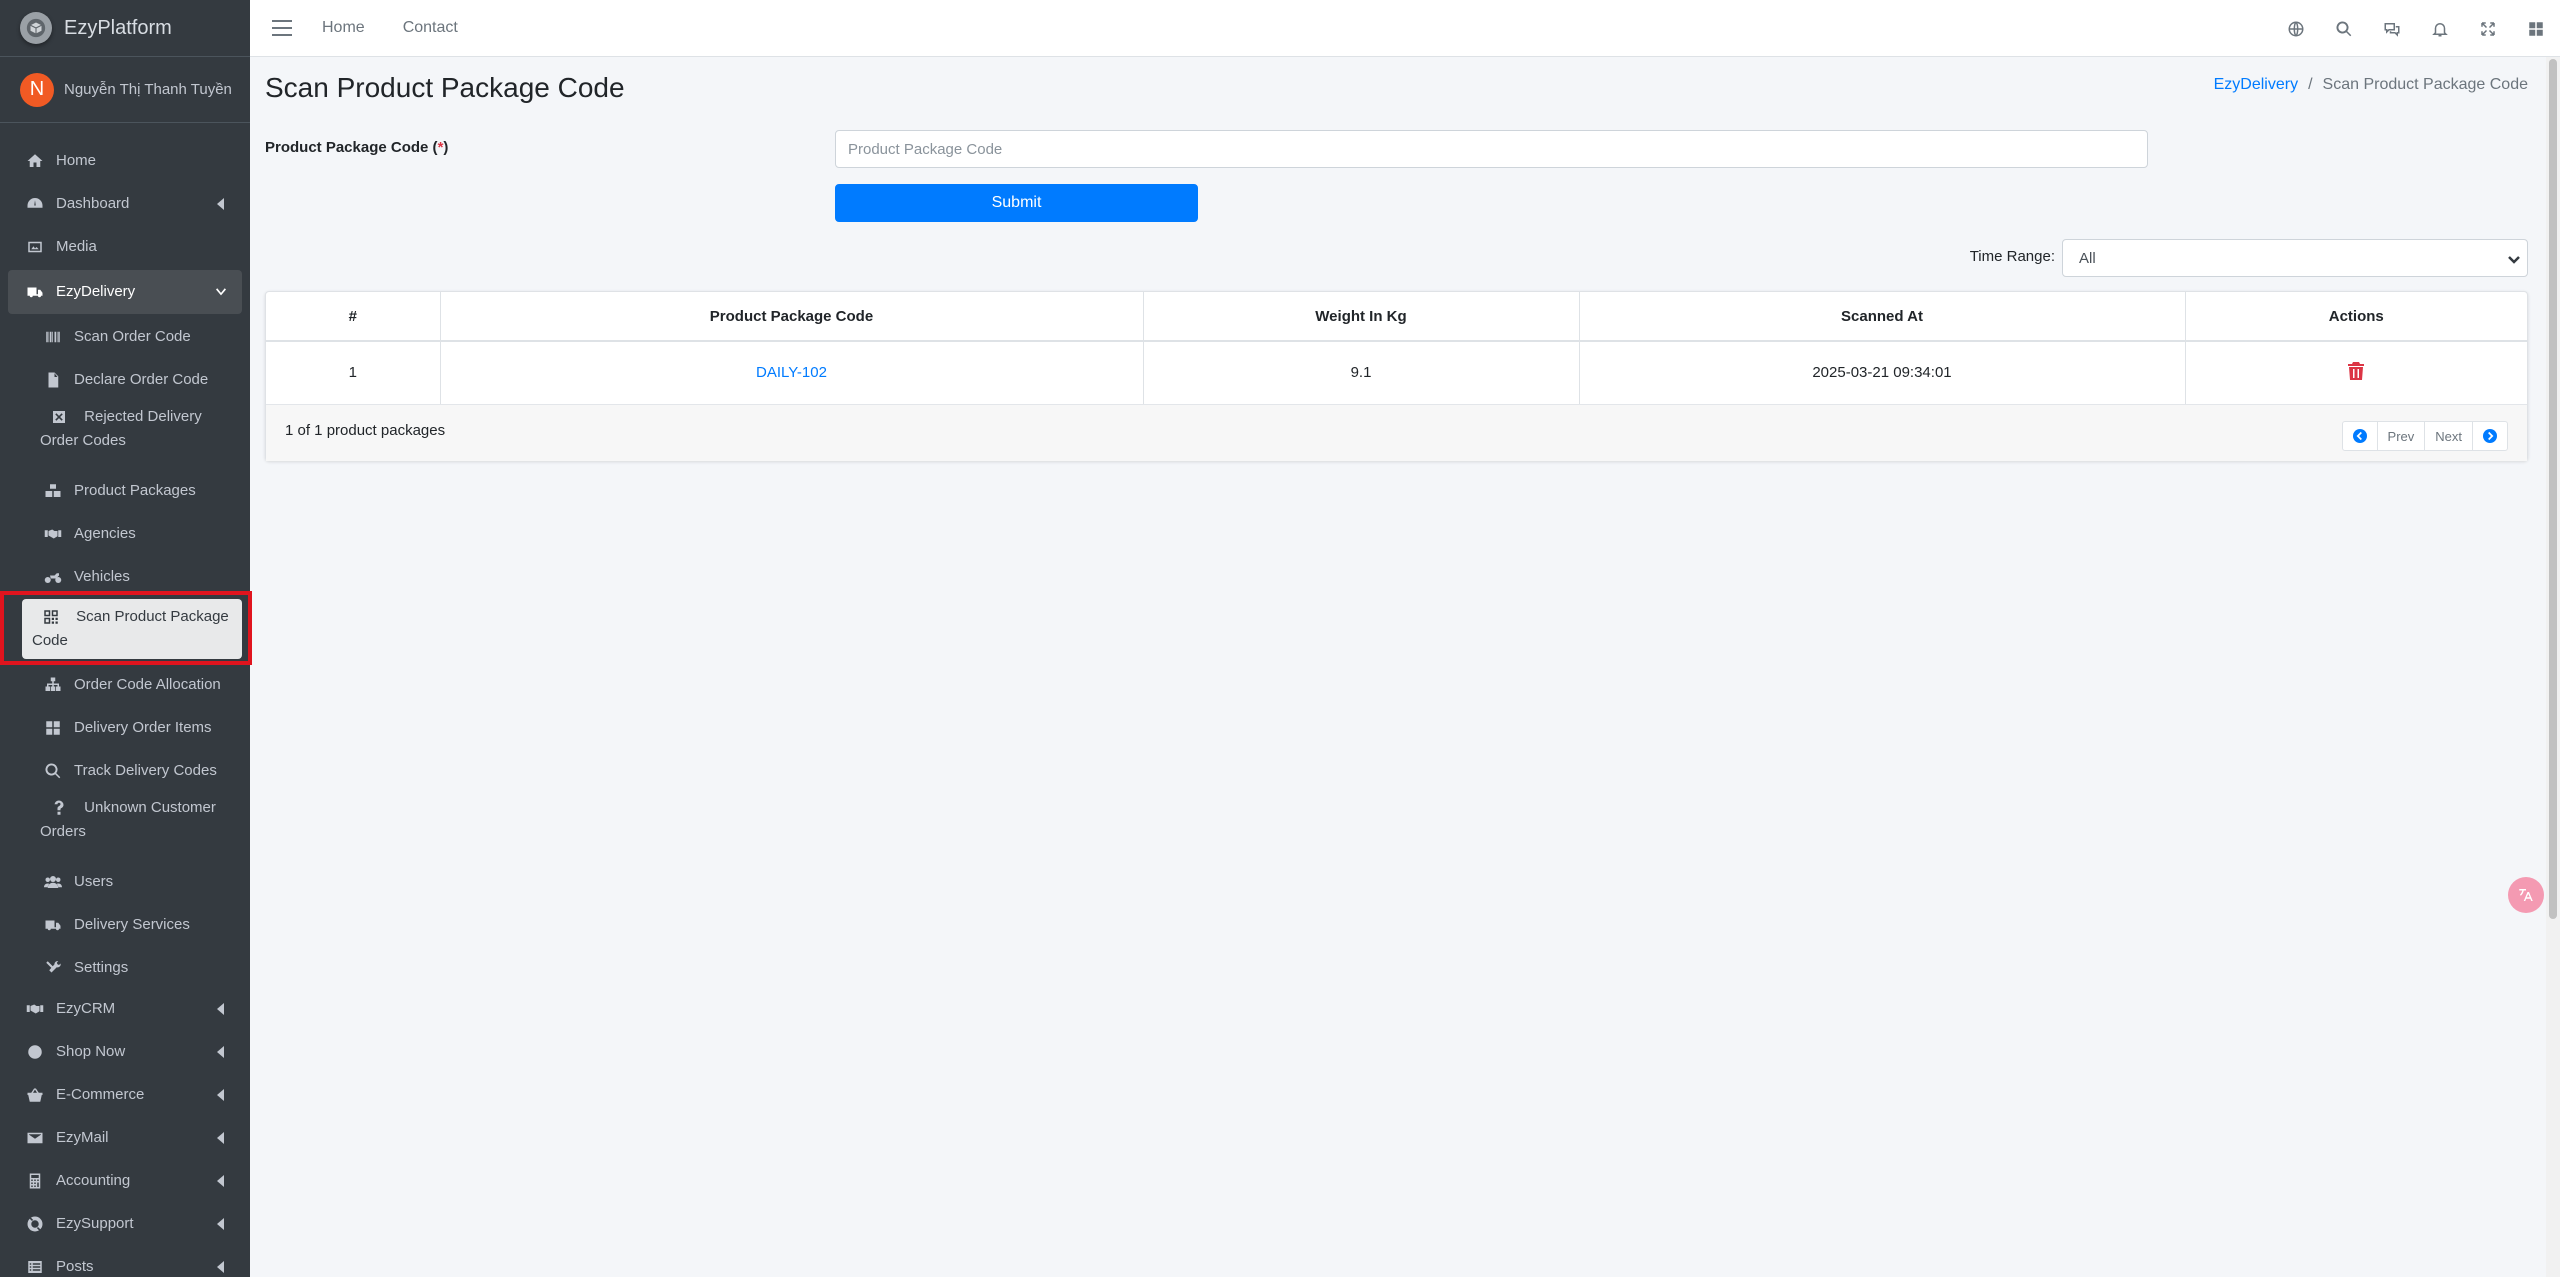 This screenshot has width=2560, height=1277. I want to click on breadcrumb-current: Scan Product Package Code, so click(2425, 84).